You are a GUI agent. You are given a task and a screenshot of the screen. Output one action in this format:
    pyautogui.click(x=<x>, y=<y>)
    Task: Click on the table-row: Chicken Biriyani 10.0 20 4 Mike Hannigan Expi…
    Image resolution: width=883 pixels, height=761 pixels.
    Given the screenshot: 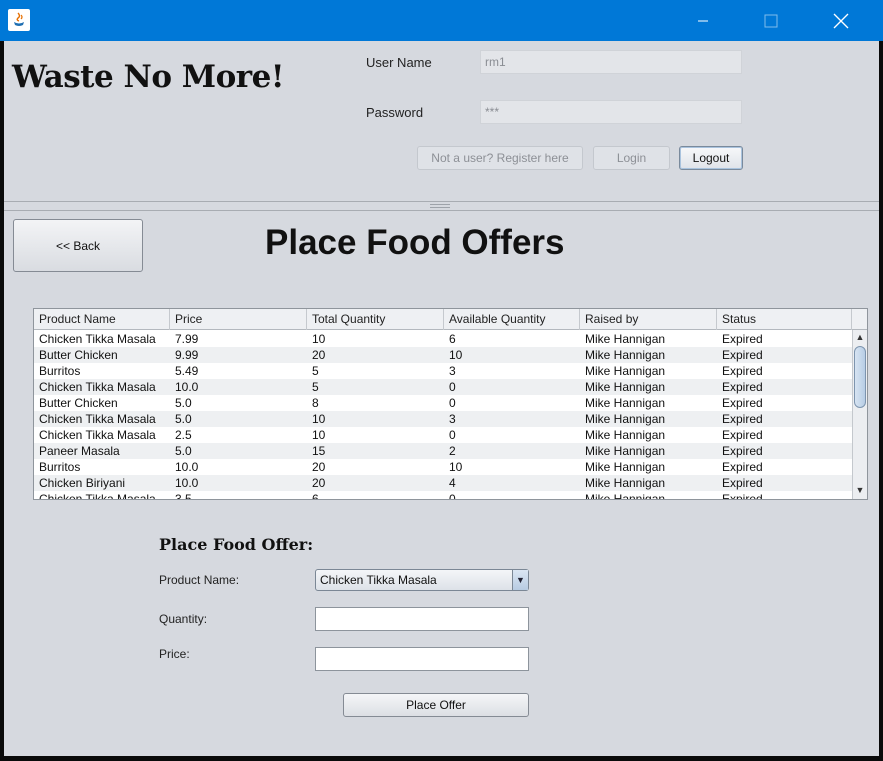 What is the action you would take?
    pyautogui.click(x=443, y=483)
    